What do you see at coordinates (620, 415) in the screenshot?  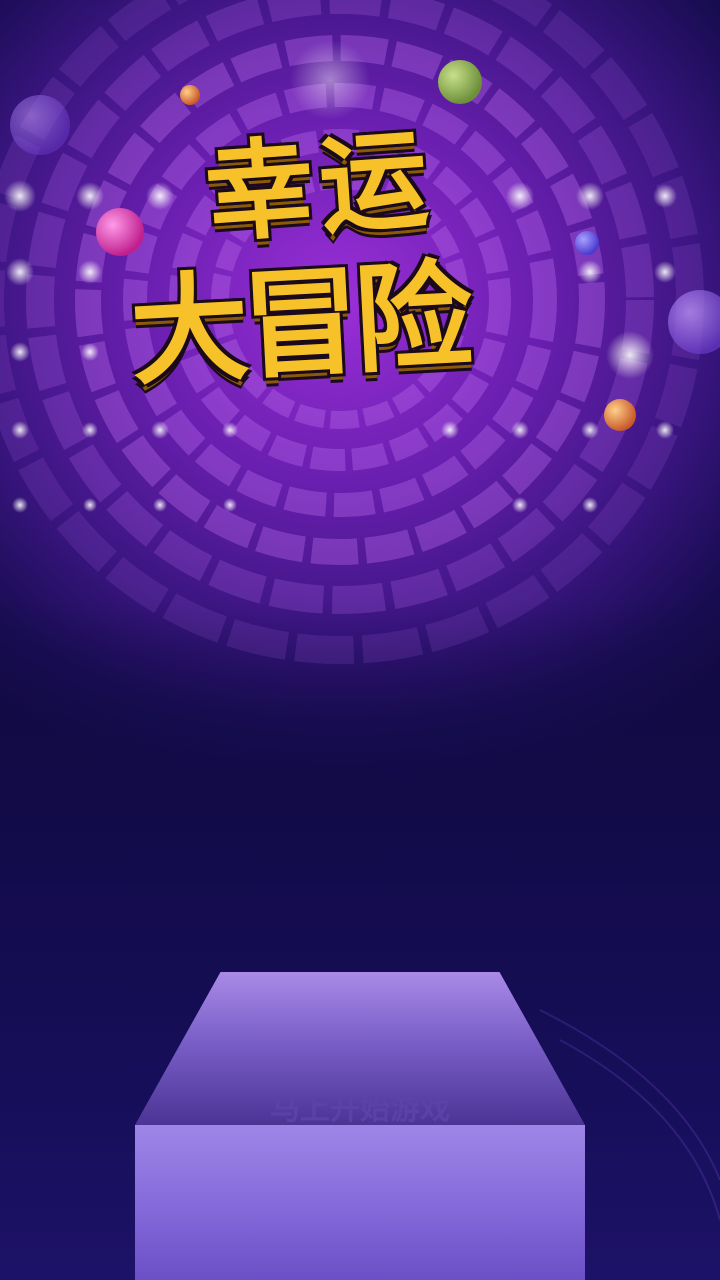 I see `orange-ball-icon` at bounding box center [620, 415].